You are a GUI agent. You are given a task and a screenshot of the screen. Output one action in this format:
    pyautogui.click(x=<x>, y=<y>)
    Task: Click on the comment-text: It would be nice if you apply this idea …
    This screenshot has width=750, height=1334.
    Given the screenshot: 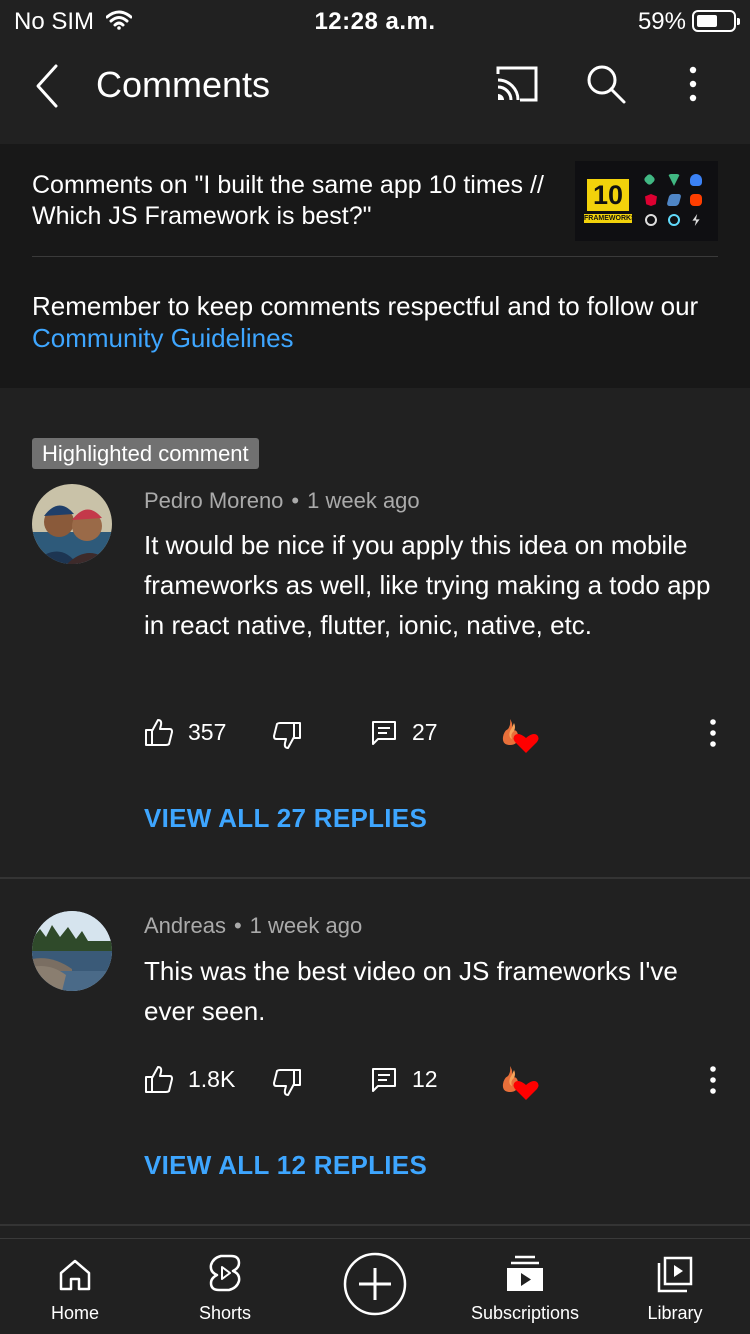 What is the action you would take?
    pyautogui.click(x=427, y=585)
    